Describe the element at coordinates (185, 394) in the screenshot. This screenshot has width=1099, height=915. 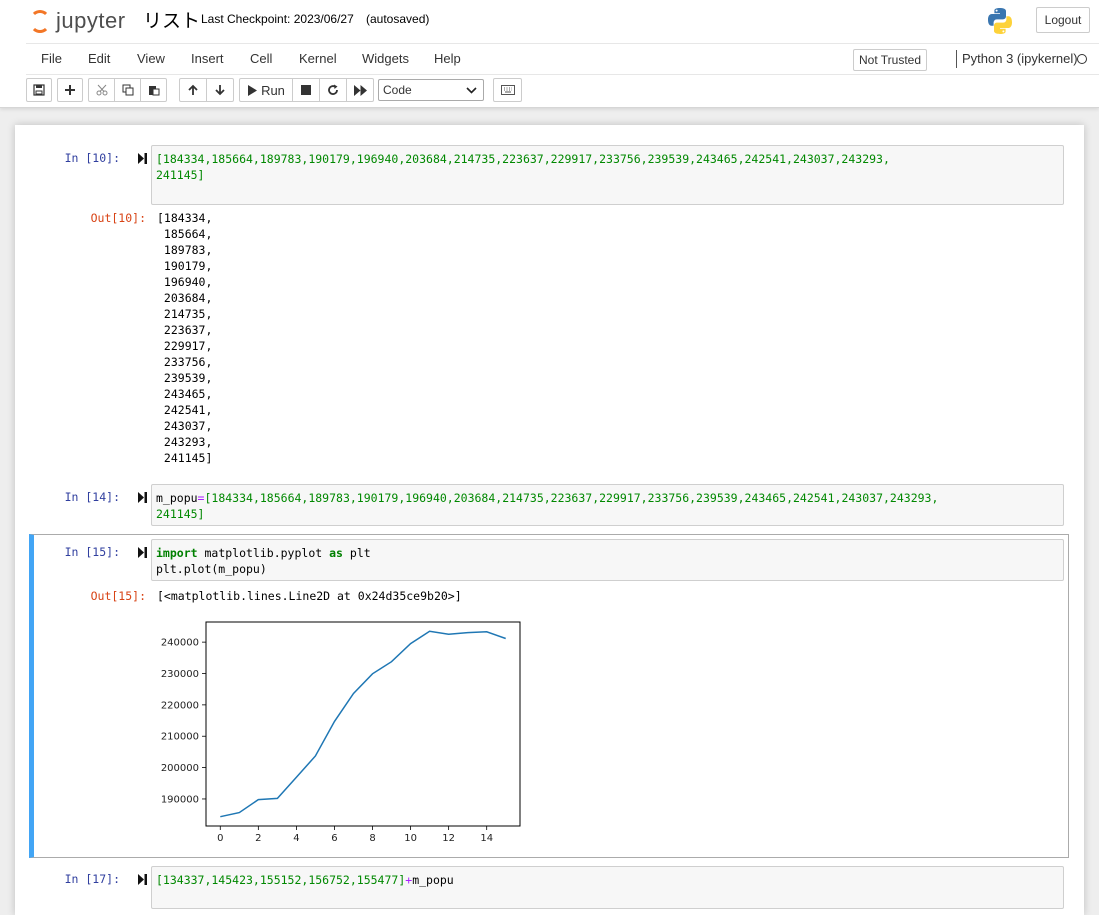
I see `output-line: 243465,` at that location.